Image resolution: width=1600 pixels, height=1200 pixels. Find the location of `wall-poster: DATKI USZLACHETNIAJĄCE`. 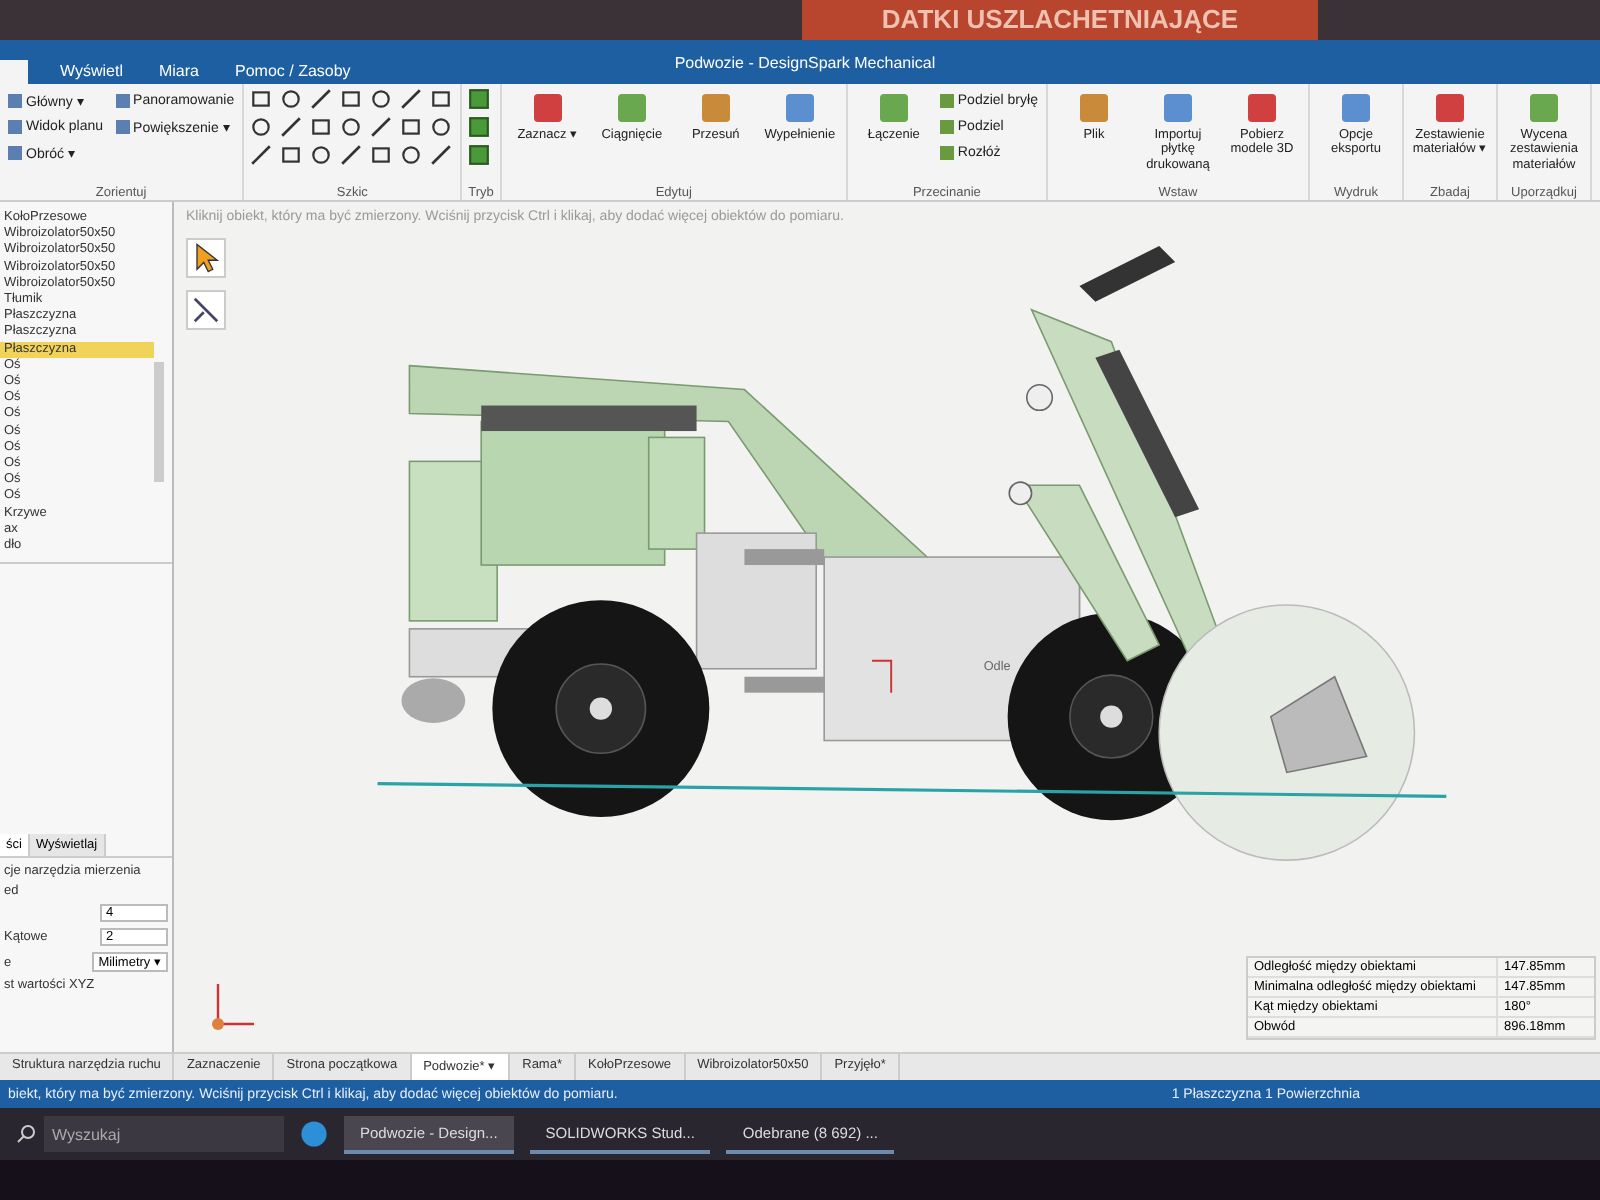

wall-poster: DATKI USZLACHETNIAJĄCE is located at coordinates (1060, 20).